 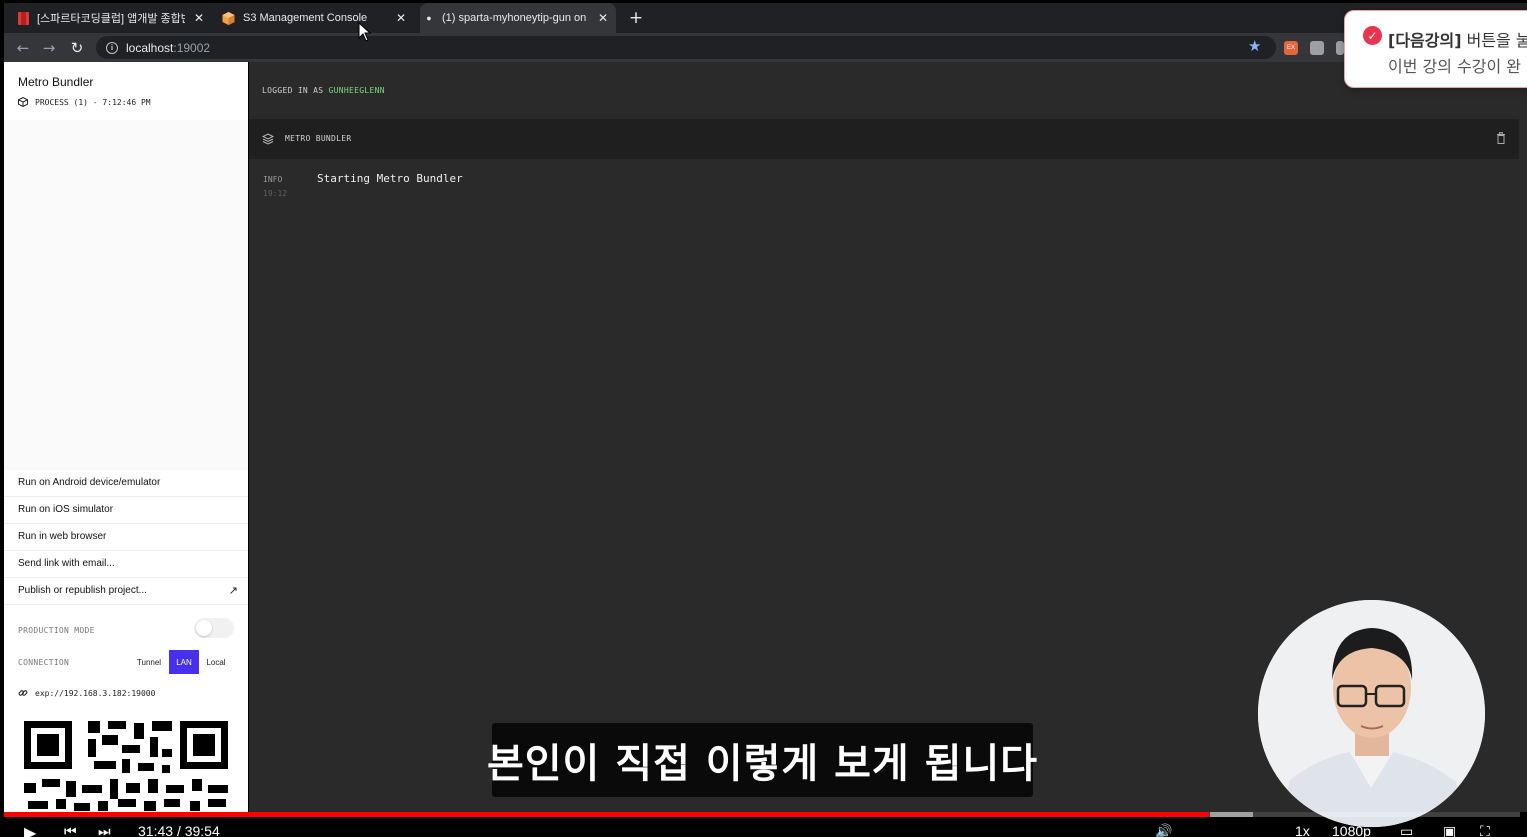 What do you see at coordinates (390, 178) in the screenshot?
I see `log-message: Starting Metro Bundler` at bounding box center [390, 178].